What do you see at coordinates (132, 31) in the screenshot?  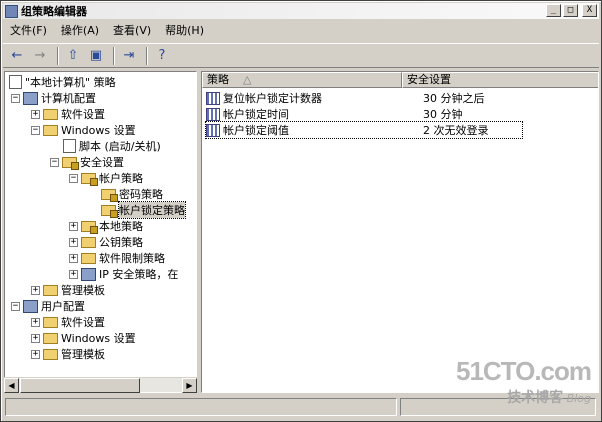 I see `menu-view: 查看(V)` at bounding box center [132, 31].